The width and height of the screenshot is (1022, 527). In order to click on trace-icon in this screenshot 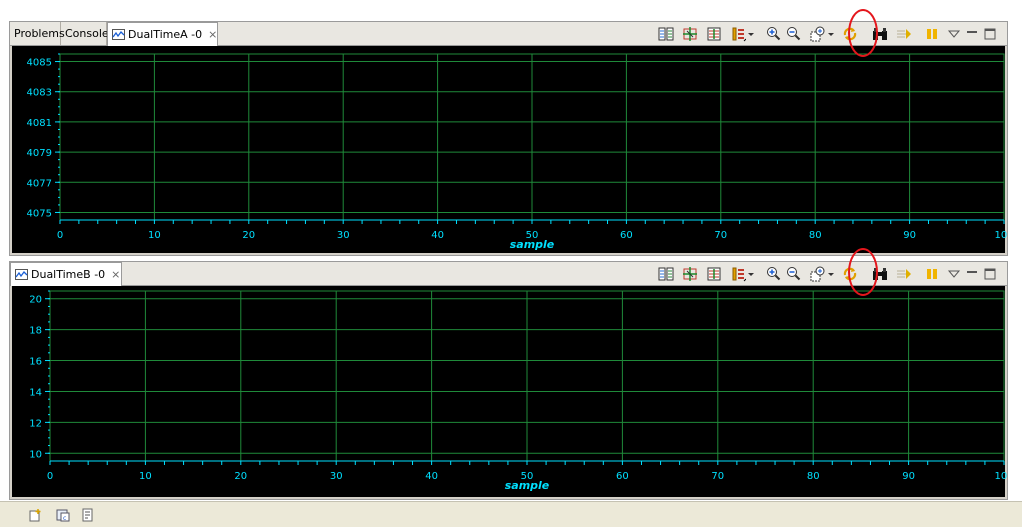, I will do `click(88, 515)`.